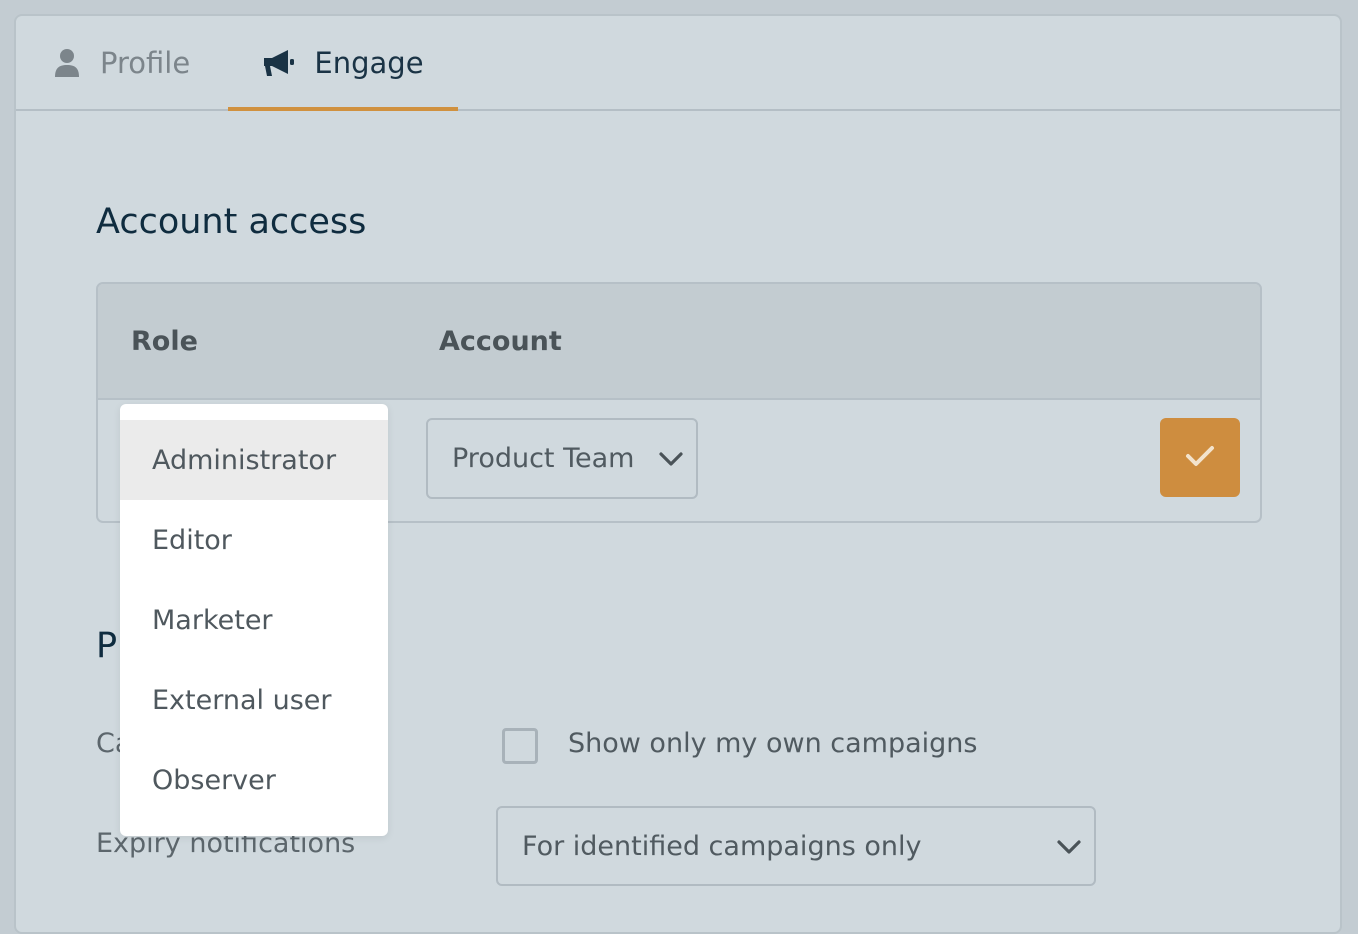  What do you see at coordinates (145, 62) in the screenshot?
I see `tab-profile-label: Profile` at bounding box center [145, 62].